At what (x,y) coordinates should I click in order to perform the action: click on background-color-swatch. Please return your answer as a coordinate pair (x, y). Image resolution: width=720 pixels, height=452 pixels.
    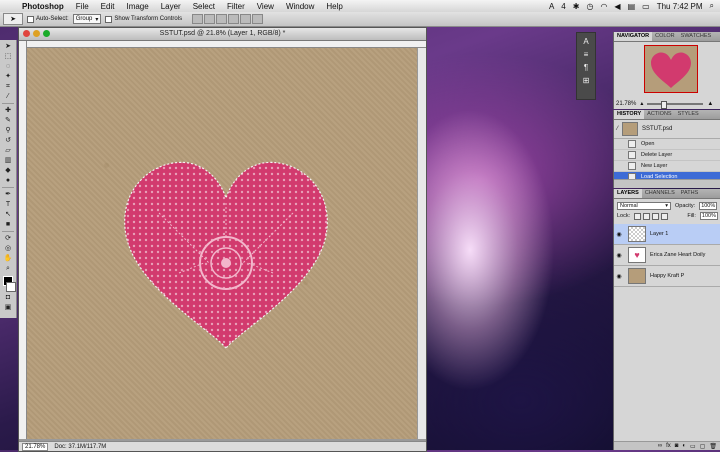
    Looking at the image, I should click on (10, 287).